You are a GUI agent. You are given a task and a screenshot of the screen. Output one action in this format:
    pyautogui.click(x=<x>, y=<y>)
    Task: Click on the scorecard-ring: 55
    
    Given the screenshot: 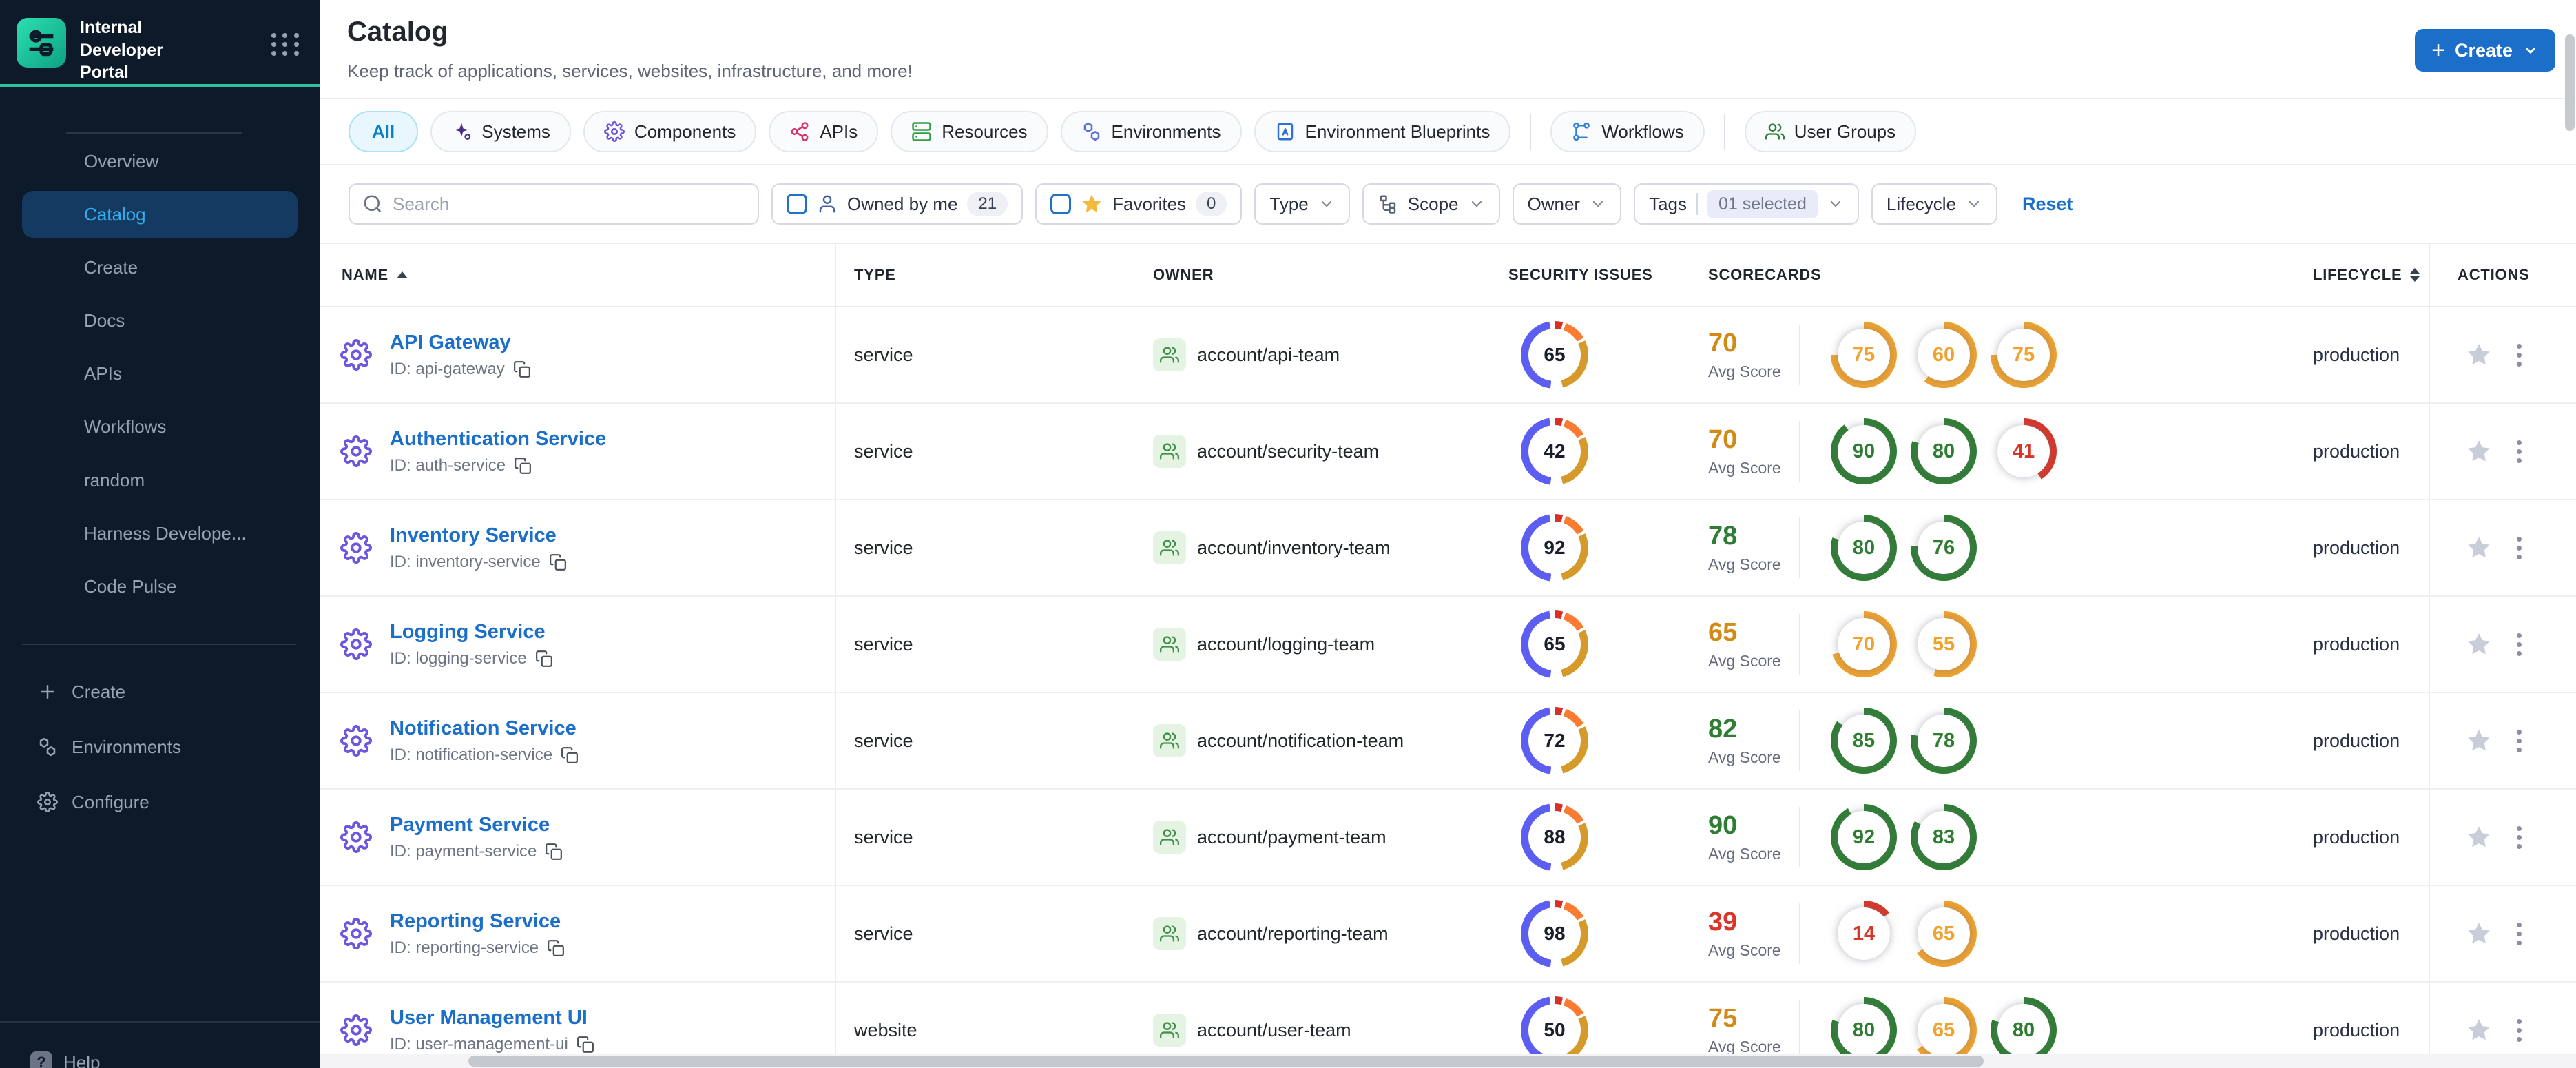 What is the action you would take?
    pyautogui.click(x=1944, y=644)
    